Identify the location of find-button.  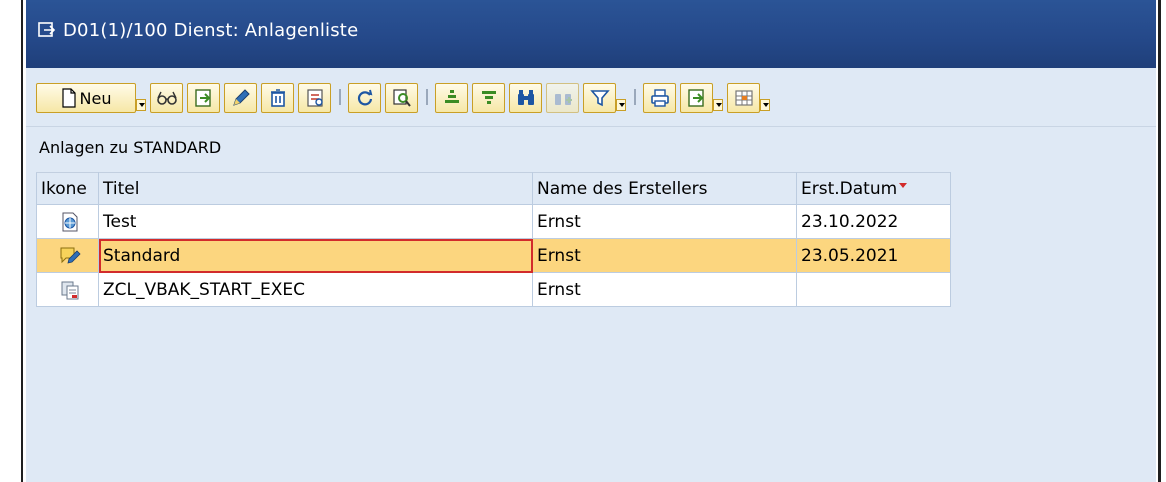
(525, 98).